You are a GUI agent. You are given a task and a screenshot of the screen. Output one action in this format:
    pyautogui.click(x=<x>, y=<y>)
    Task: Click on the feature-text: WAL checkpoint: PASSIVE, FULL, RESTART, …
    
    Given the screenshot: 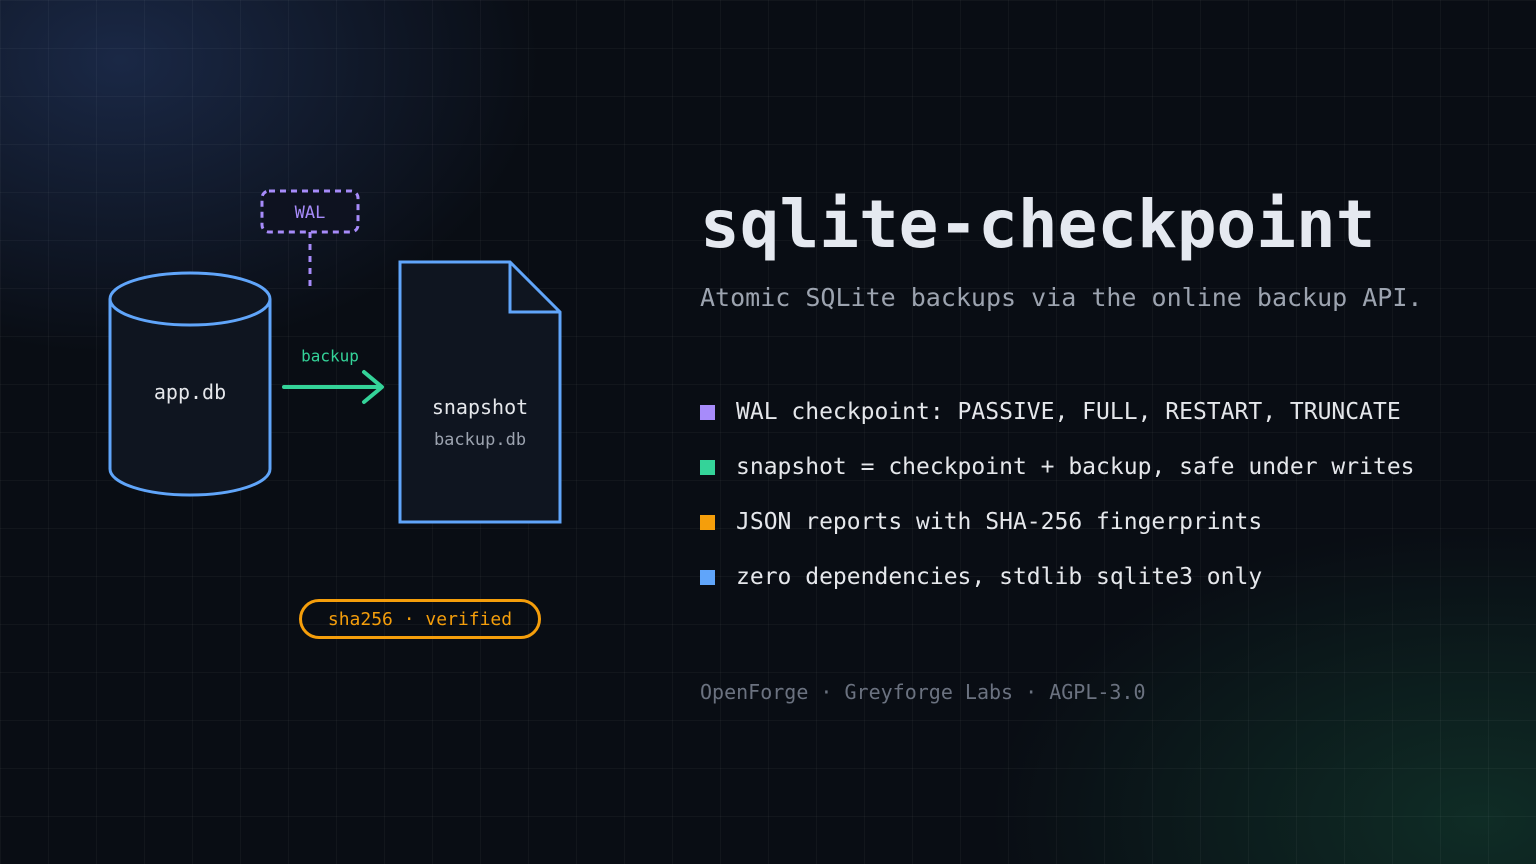 What is the action you would take?
    pyautogui.click(x=1068, y=412)
    